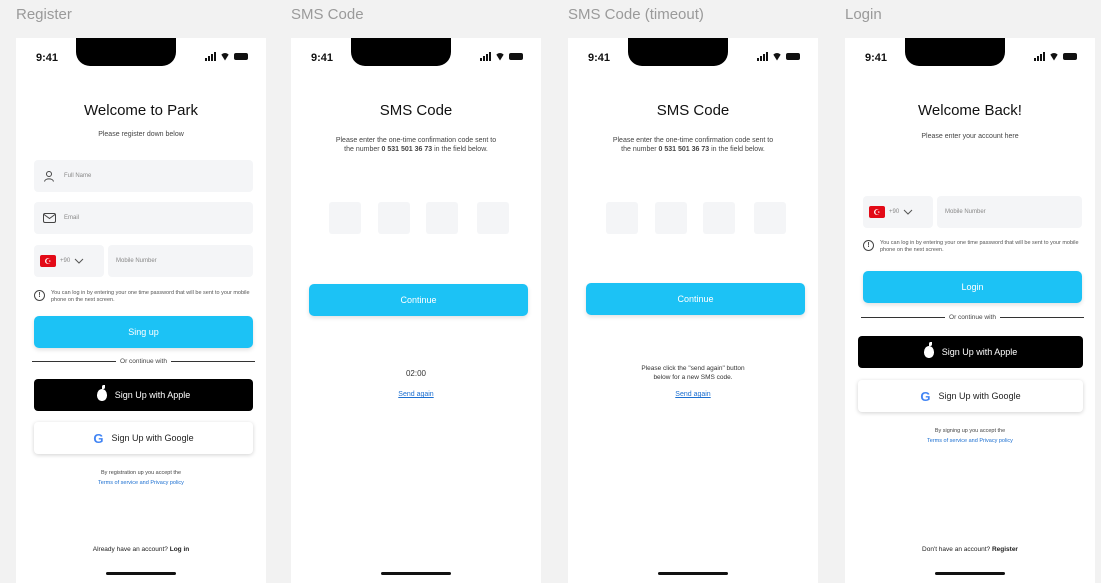  What do you see at coordinates (956, 549) in the screenshot?
I see `bottom-prompt-text: Don't have an account?` at bounding box center [956, 549].